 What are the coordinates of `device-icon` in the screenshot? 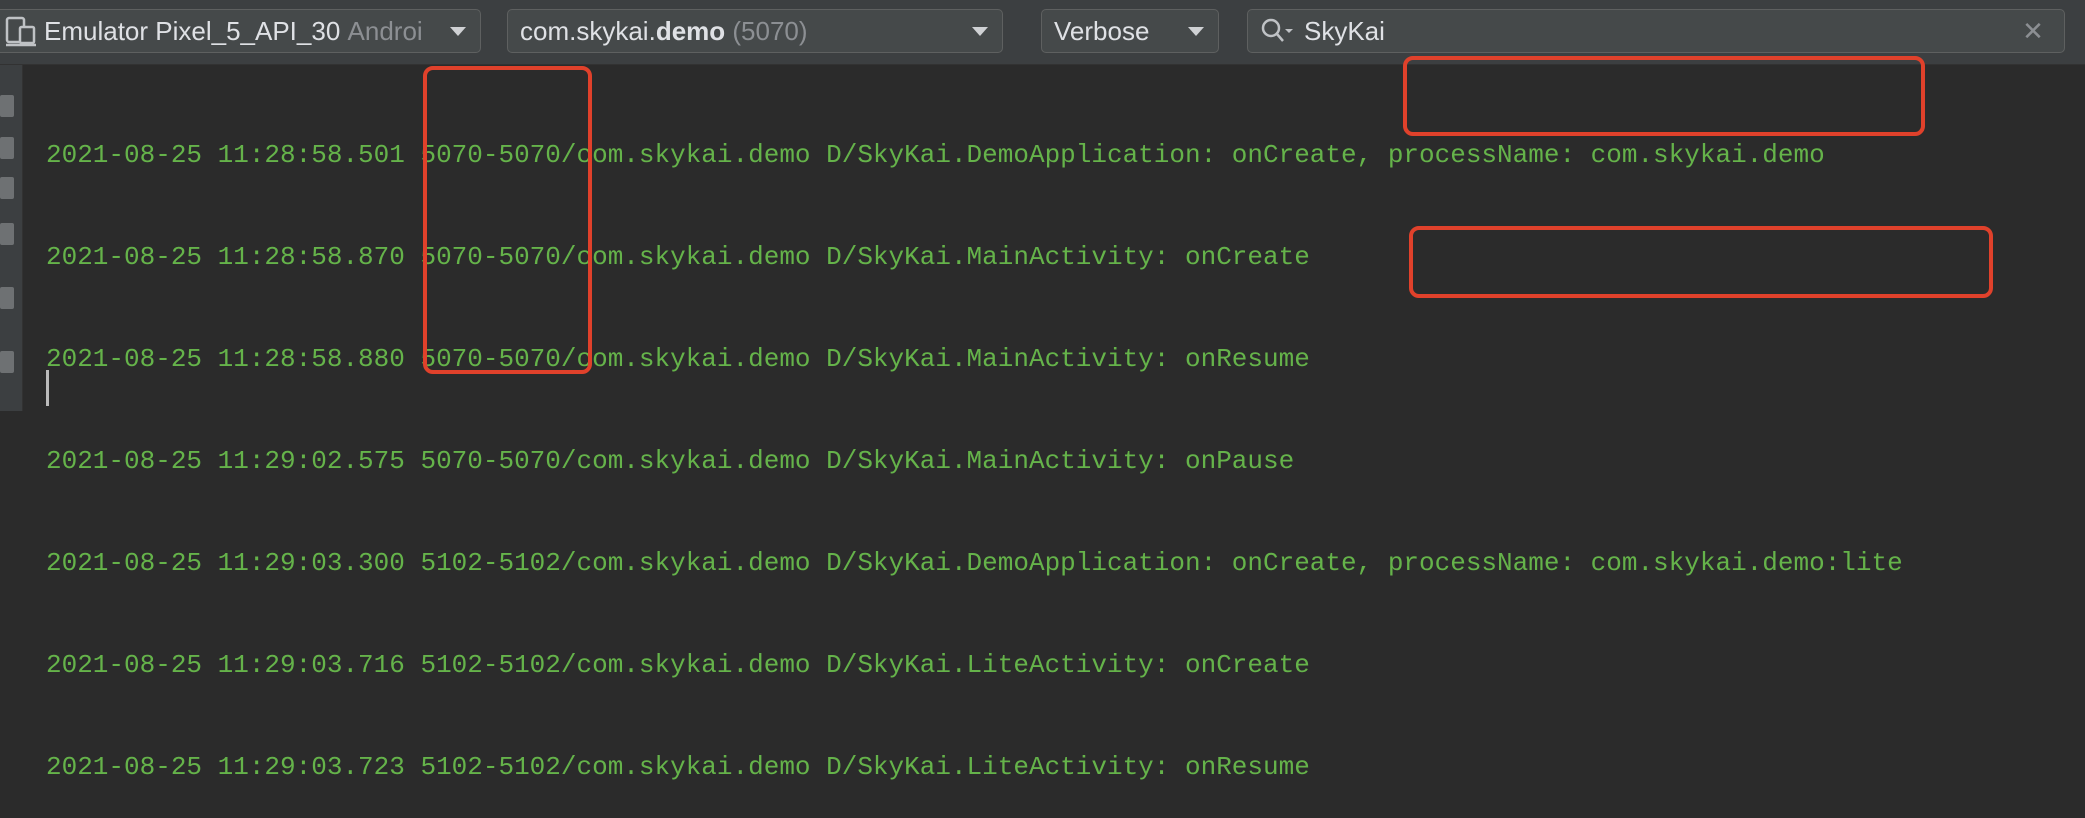 It's located at (21, 31).